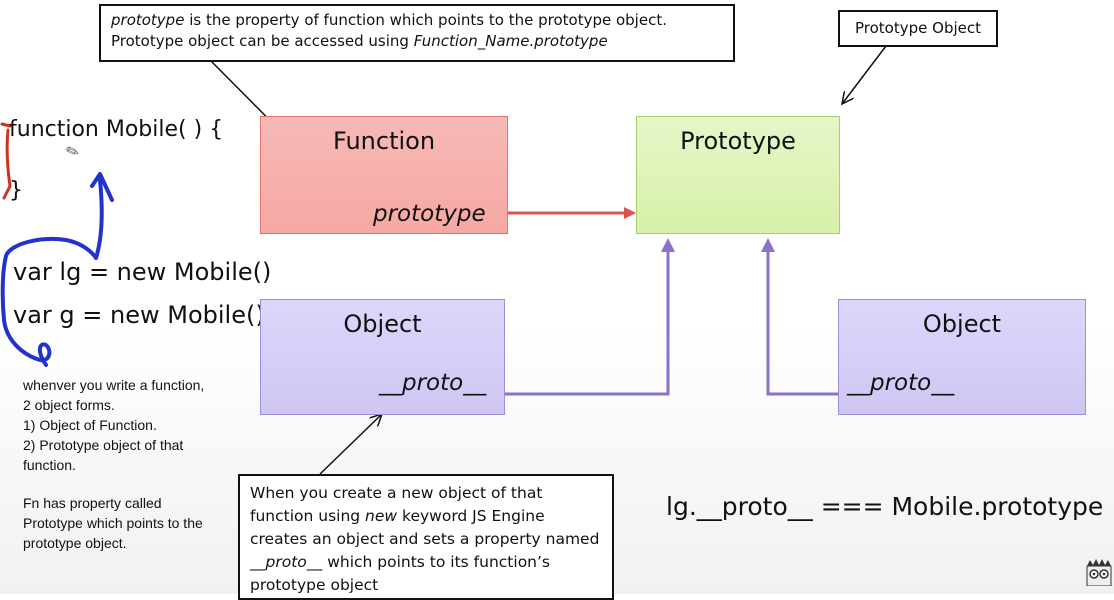 This screenshot has width=1114, height=600. What do you see at coordinates (49, 465) in the screenshot?
I see `note-line: function.` at bounding box center [49, 465].